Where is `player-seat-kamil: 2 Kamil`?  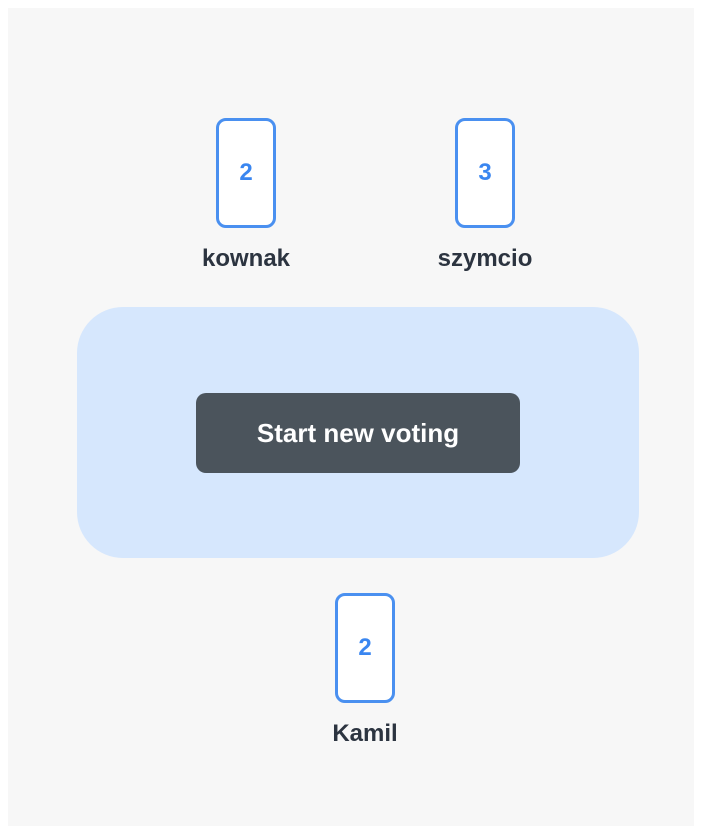 player-seat-kamil: 2 Kamil is located at coordinates (365, 670).